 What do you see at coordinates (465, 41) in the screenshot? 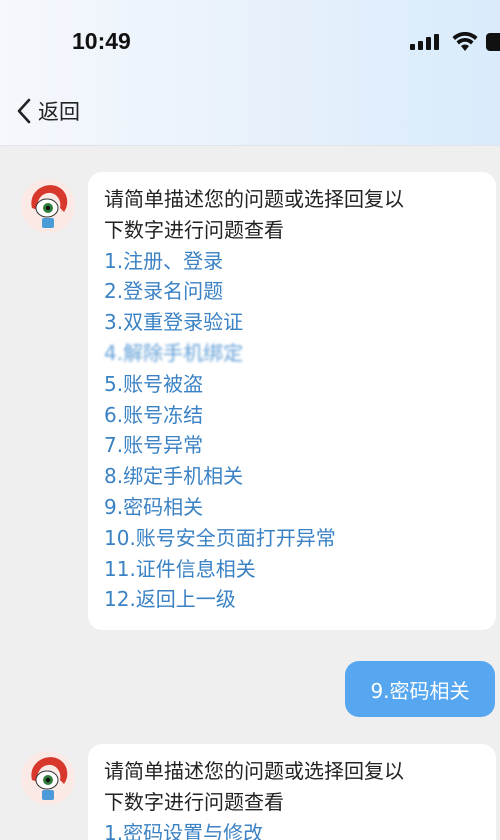
I see `wifi-icon` at bounding box center [465, 41].